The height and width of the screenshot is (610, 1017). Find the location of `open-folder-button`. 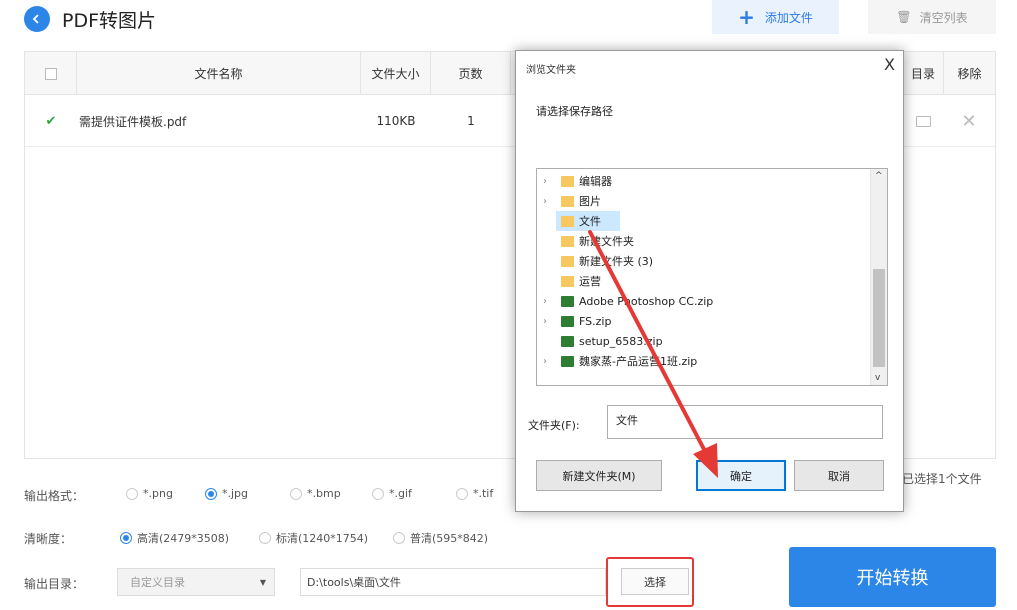

open-folder-button is located at coordinates (923, 121).